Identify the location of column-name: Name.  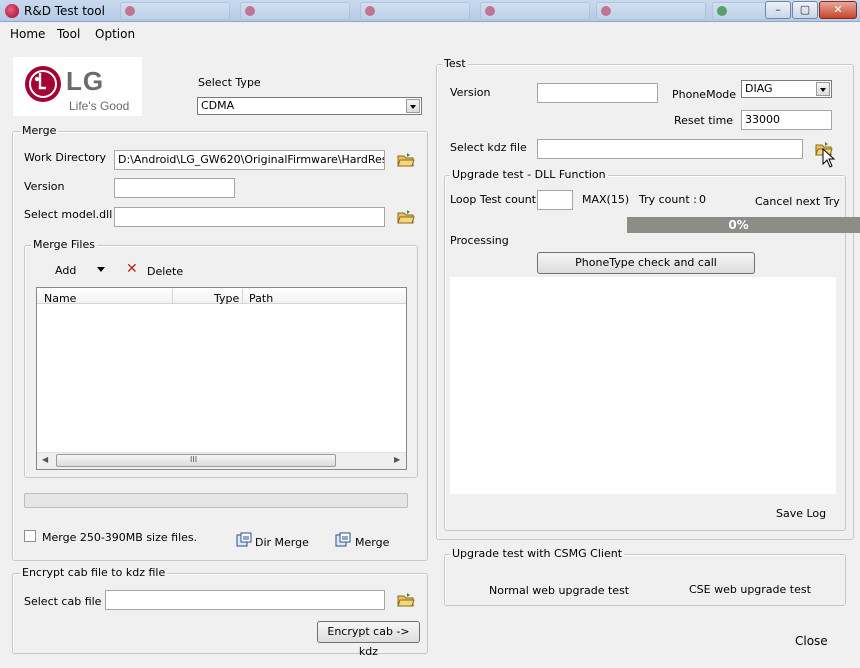
(60, 298).